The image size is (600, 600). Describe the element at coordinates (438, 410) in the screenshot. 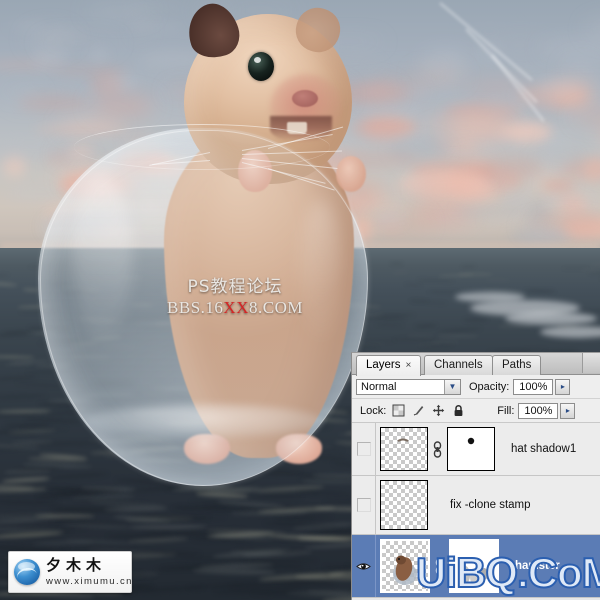

I see `lock-position-icon` at that location.